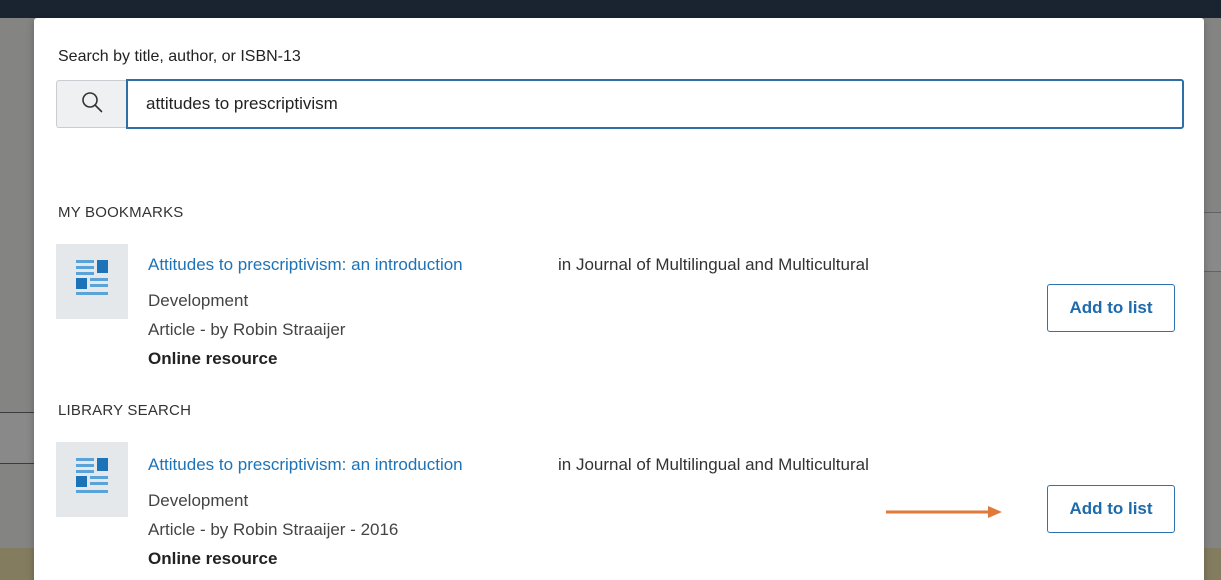 The width and height of the screenshot is (1221, 580). I want to click on annotation-arrow-icon, so click(944, 512).